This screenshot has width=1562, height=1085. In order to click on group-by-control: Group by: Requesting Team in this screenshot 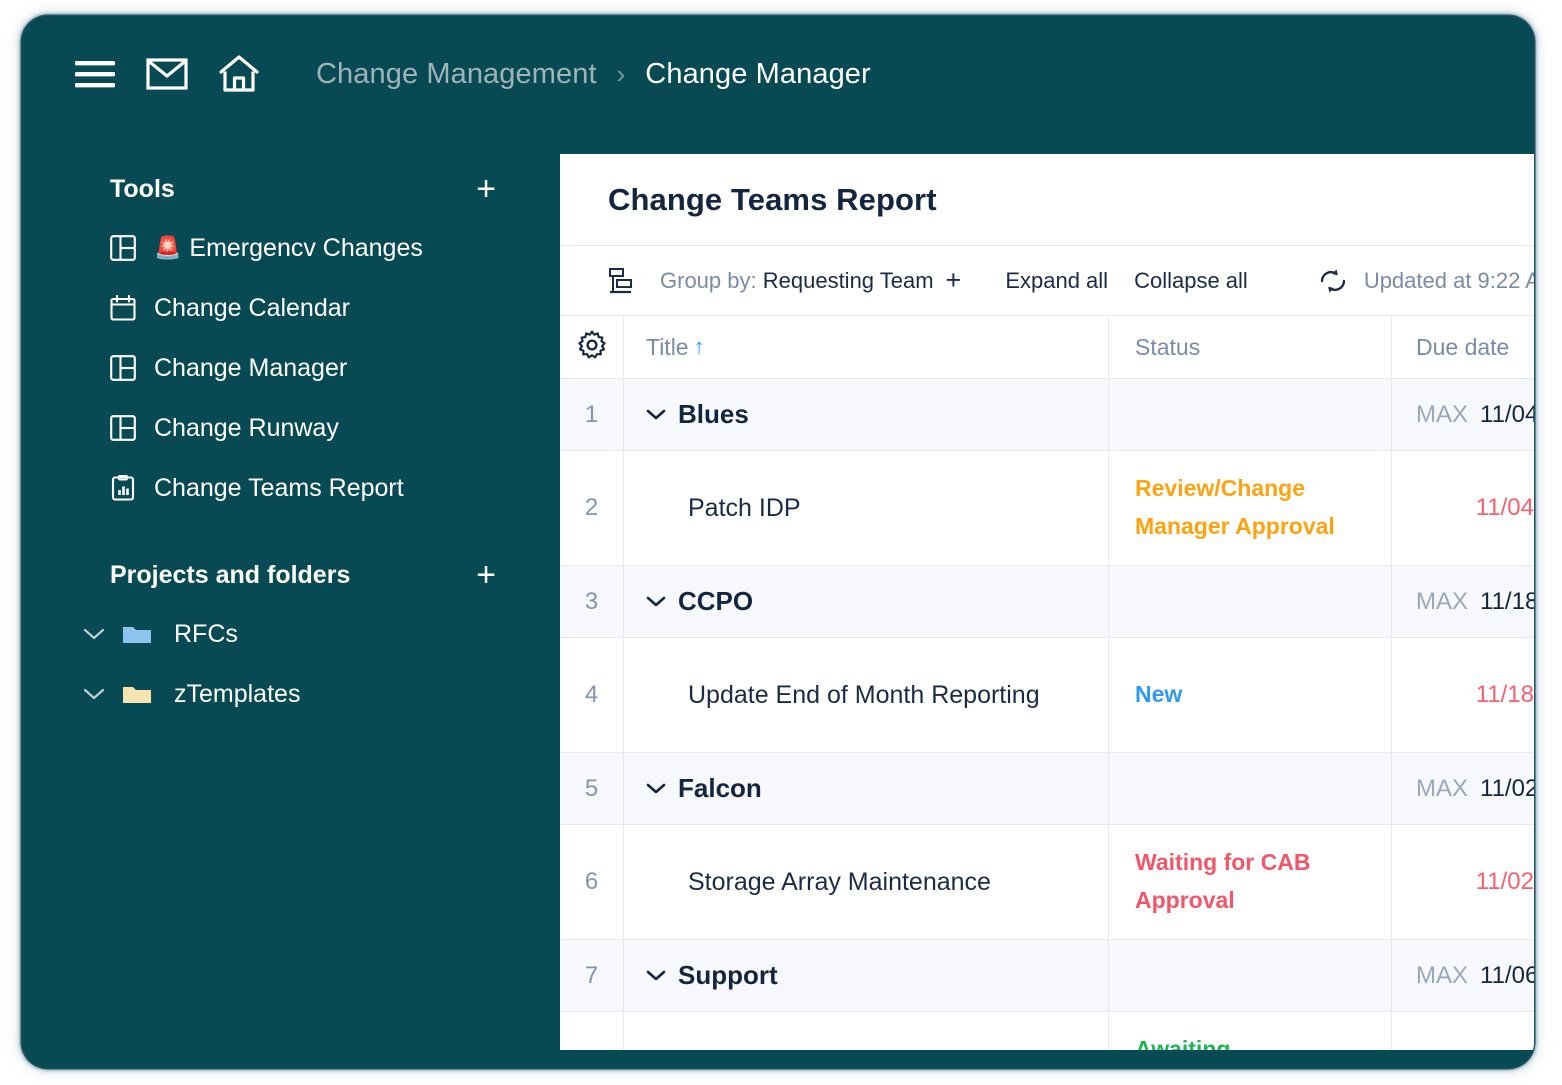, I will do `click(797, 281)`.